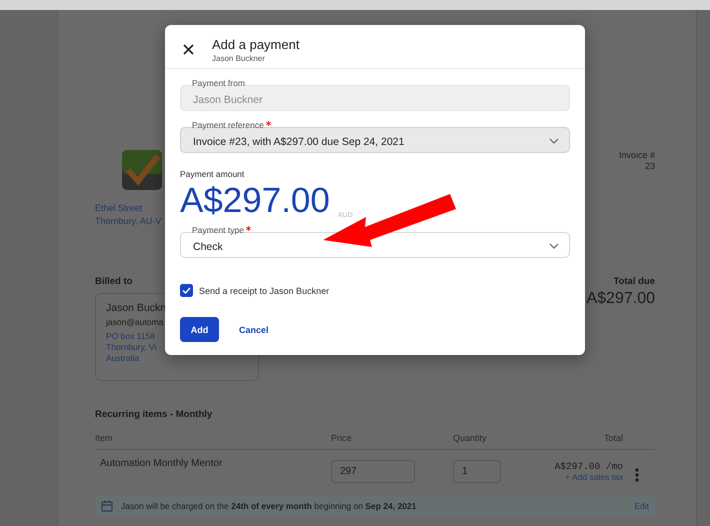  I want to click on field-label: Payment type, so click(218, 230).